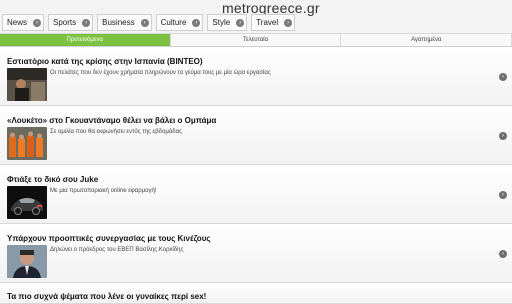 The width and height of the screenshot is (512, 304). What do you see at coordinates (267, 22) in the screenshot?
I see `nav-label: Travel` at bounding box center [267, 22].